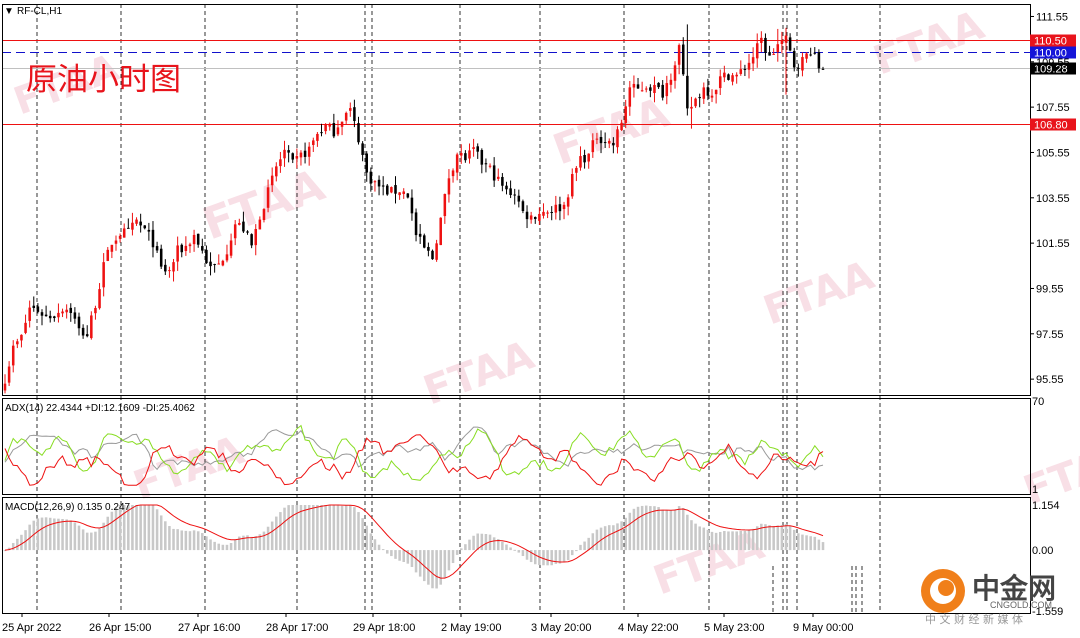  What do you see at coordinates (1046, 506) in the screenshot?
I see `macd-tick-label: 1.154` at bounding box center [1046, 506].